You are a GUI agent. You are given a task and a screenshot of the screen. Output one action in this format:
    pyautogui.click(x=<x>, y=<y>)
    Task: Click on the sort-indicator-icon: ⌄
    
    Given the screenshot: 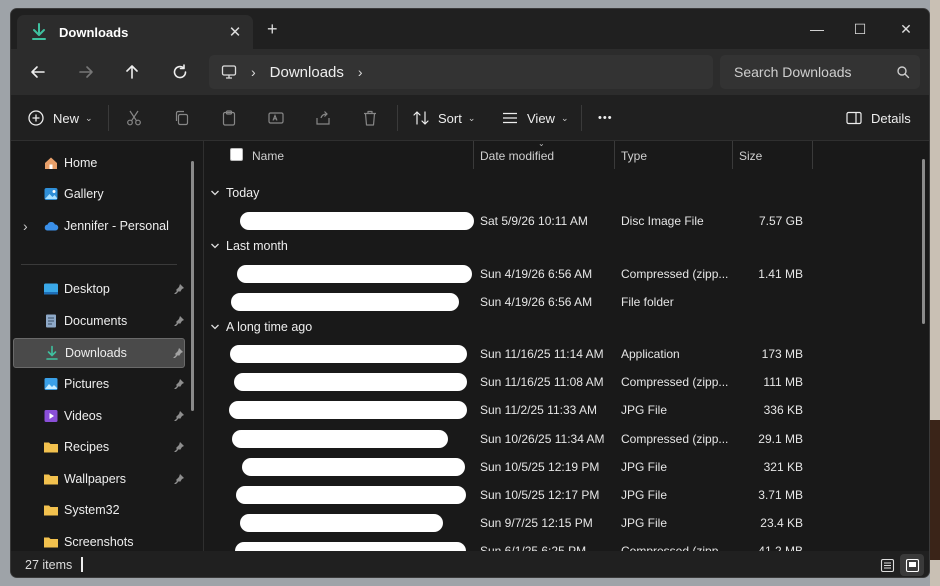 What is the action you would take?
    pyautogui.click(x=541, y=143)
    